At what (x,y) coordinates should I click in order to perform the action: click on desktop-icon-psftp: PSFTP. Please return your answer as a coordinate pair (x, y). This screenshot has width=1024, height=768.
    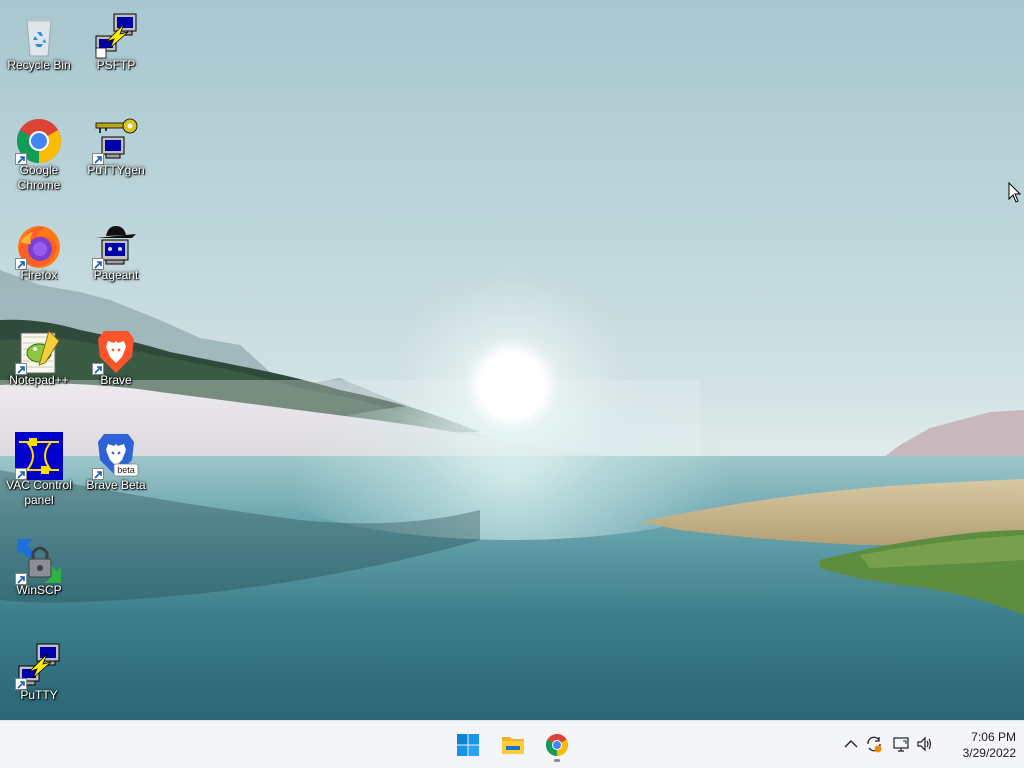
    Looking at the image, I should click on (116, 56).